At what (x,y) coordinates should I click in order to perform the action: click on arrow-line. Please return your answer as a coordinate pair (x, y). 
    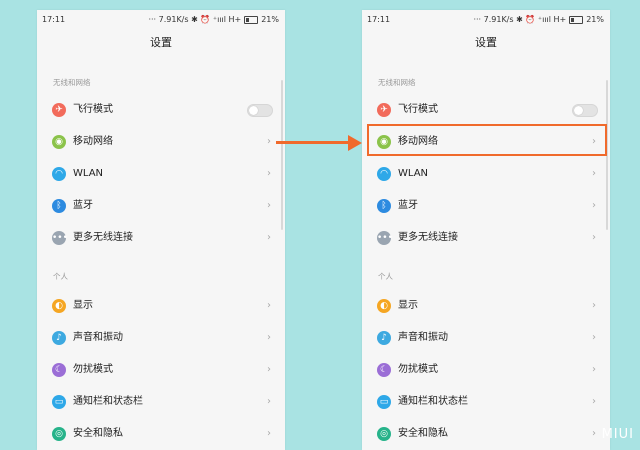
    Looking at the image, I should click on (314, 142).